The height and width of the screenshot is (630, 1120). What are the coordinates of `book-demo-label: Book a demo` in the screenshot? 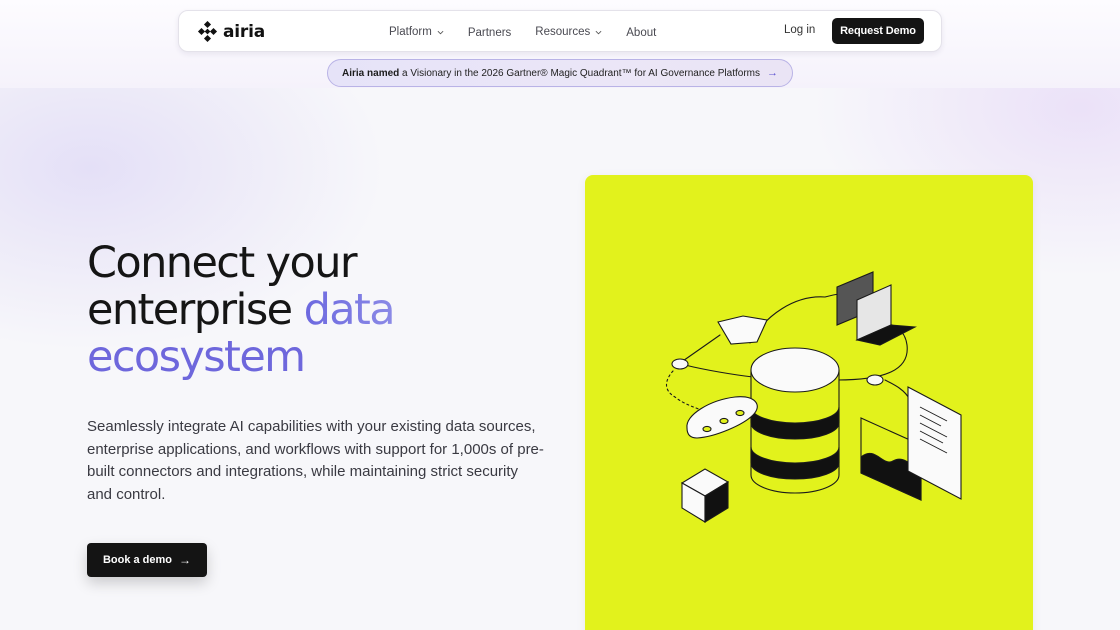 It's located at (137, 560).